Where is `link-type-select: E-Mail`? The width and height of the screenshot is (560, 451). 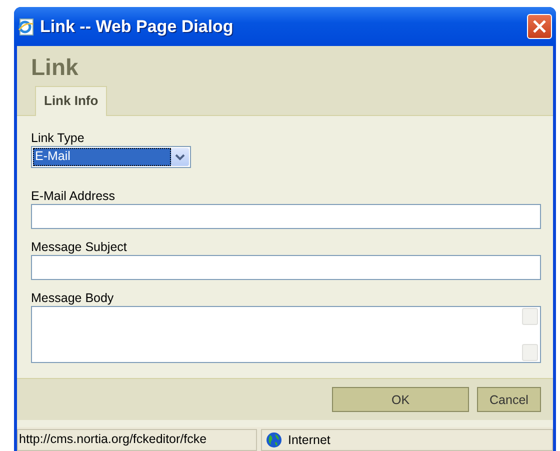
link-type-select: E-Mail is located at coordinates (111, 157).